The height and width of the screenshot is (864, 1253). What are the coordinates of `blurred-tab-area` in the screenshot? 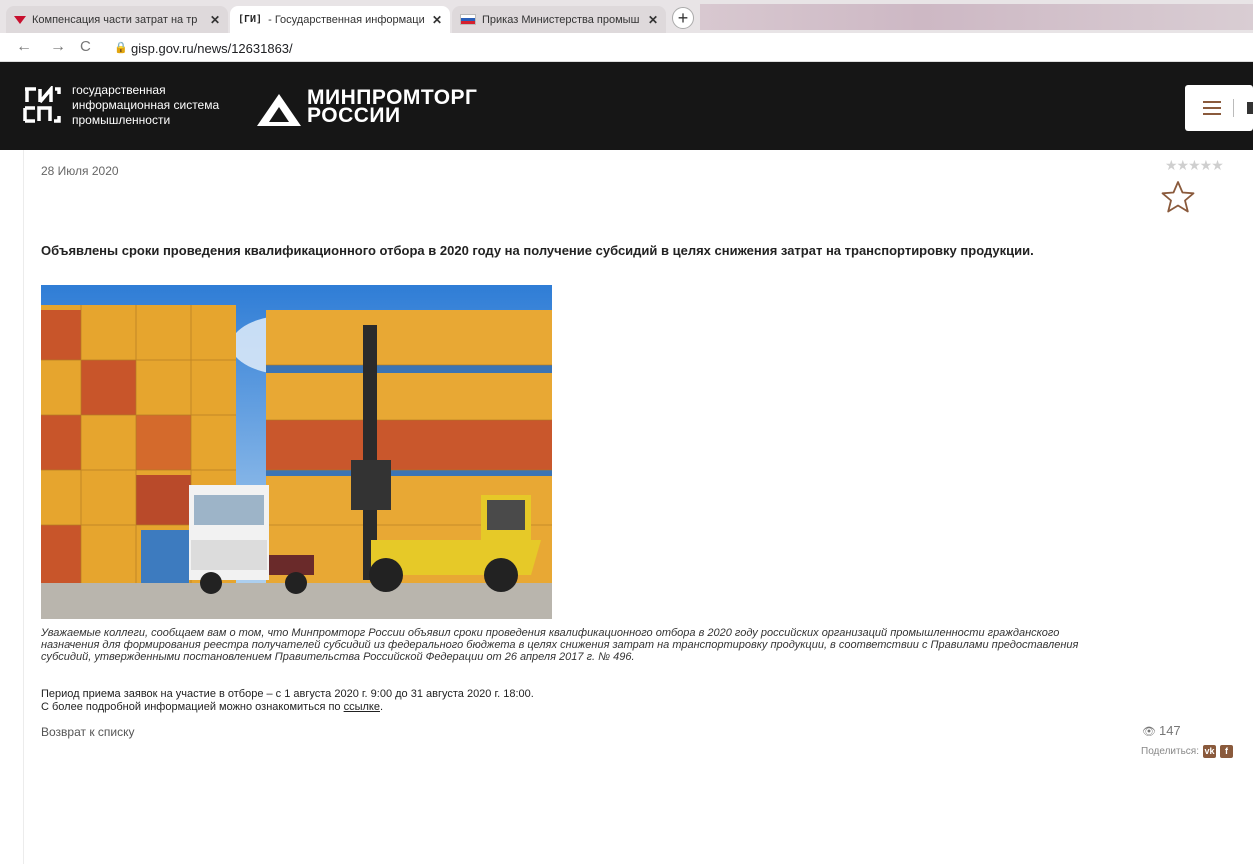 It's located at (976, 17).